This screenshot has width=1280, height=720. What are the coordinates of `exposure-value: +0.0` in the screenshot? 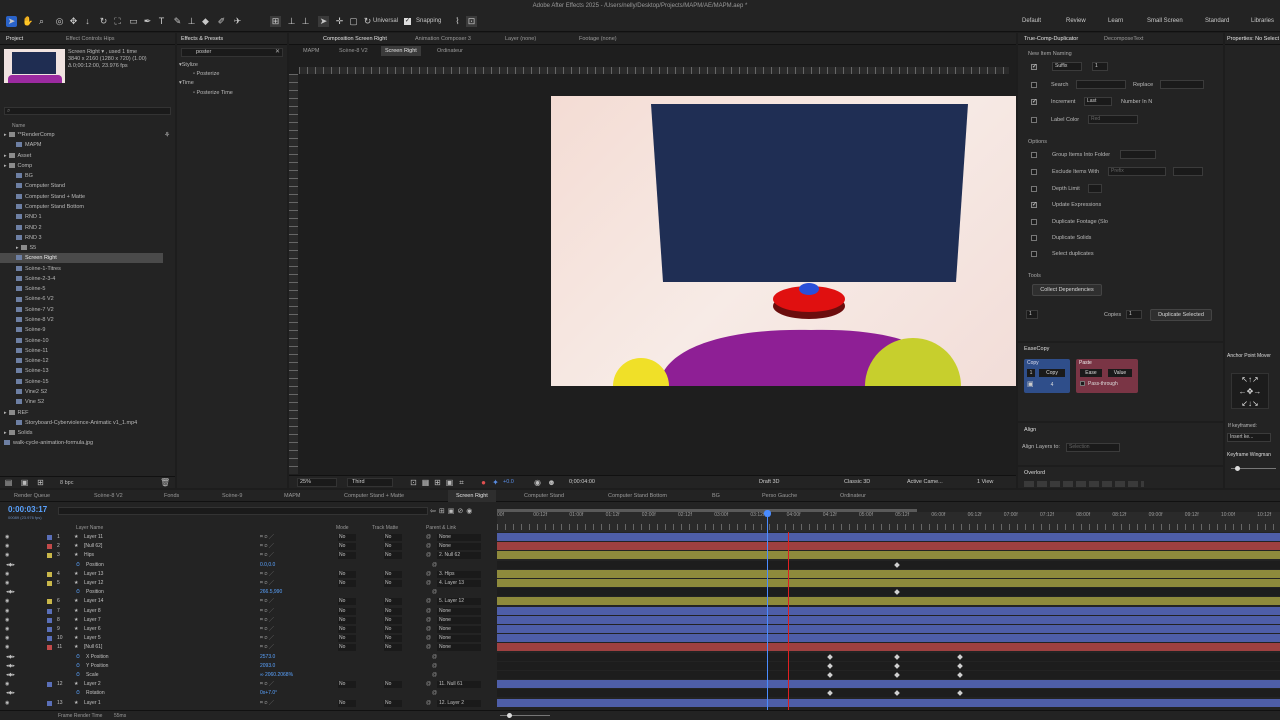 It's located at (508, 482).